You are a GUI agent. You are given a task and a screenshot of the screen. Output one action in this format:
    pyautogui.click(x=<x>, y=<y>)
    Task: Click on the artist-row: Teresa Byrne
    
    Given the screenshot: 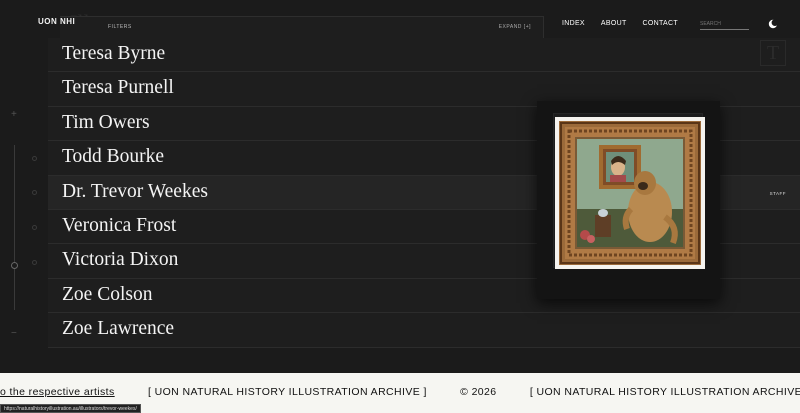 What is the action you would take?
    pyautogui.click(x=424, y=55)
    